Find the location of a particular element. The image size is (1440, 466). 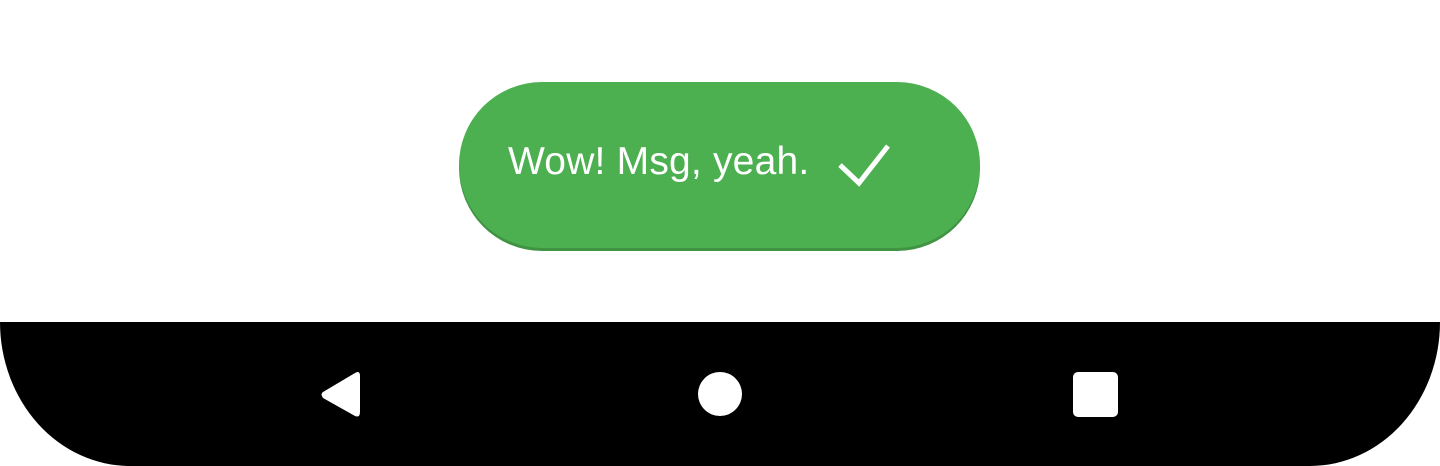

home-icon is located at coordinates (720, 394).